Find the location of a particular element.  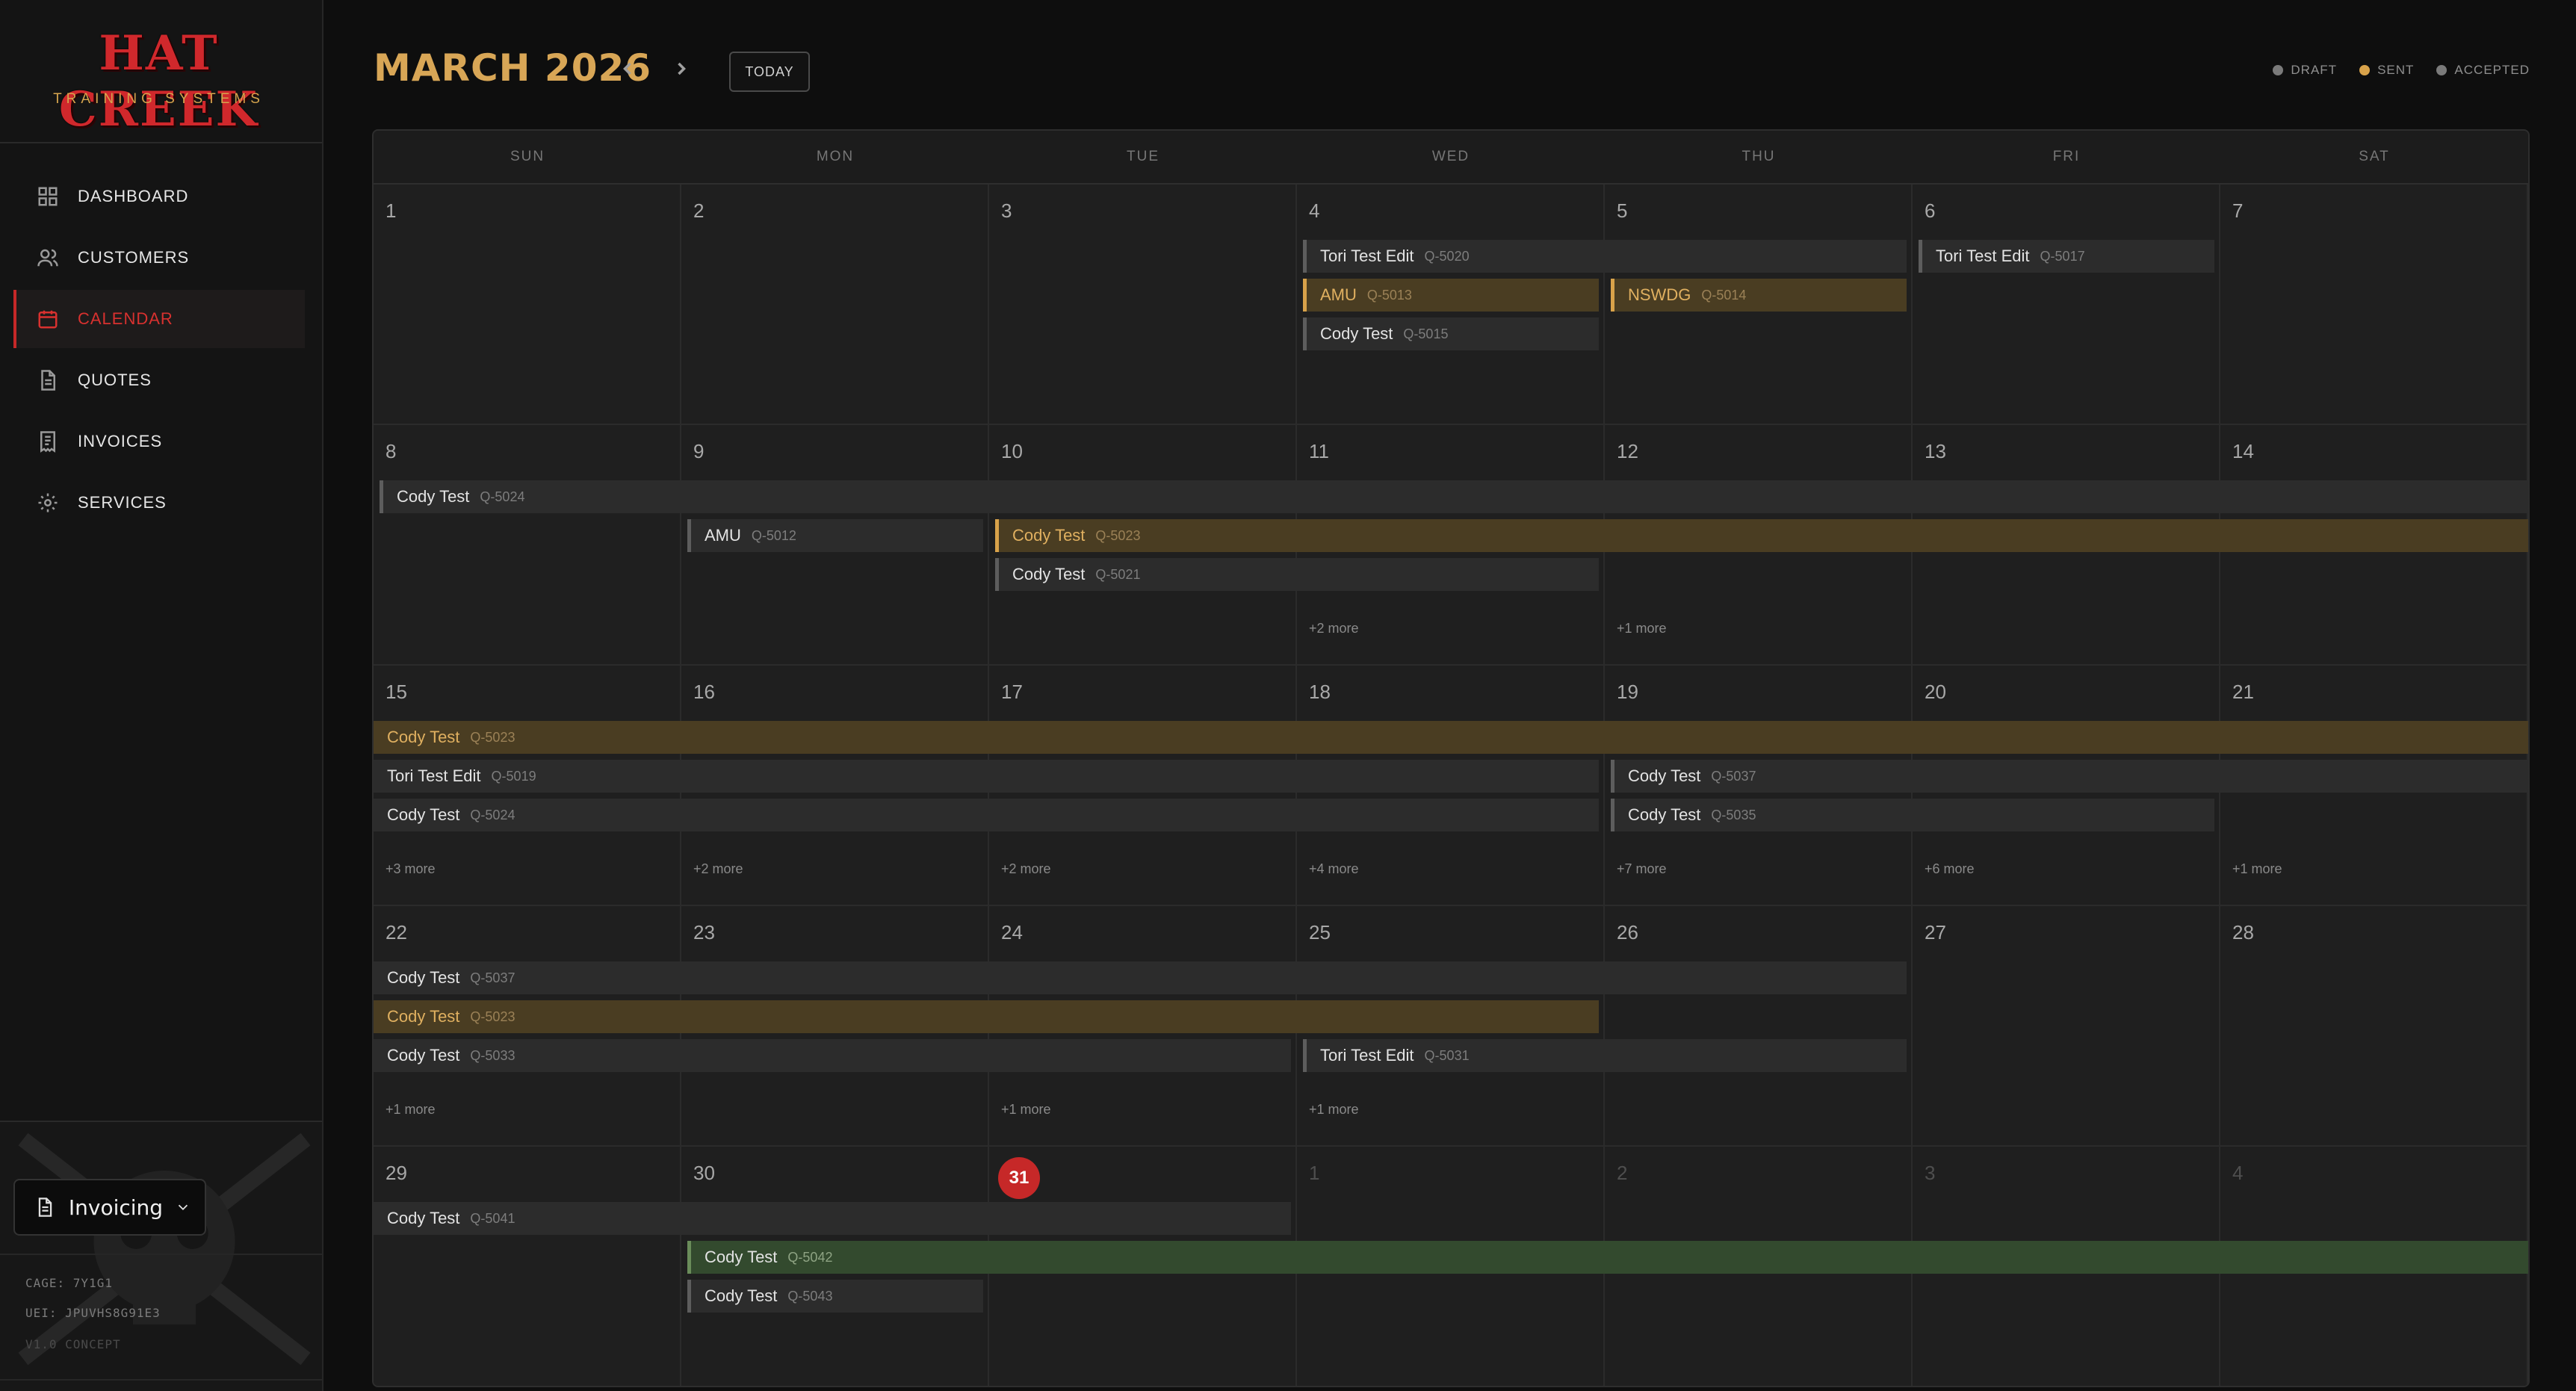

nav-label: CALENDAR is located at coordinates (125, 318).